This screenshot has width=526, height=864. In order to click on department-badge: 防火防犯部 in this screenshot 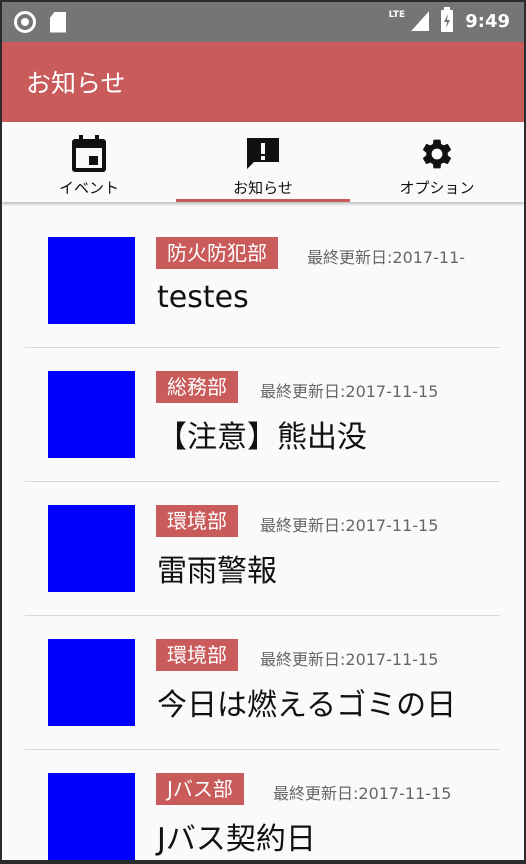, I will do `click(217, 253)`.